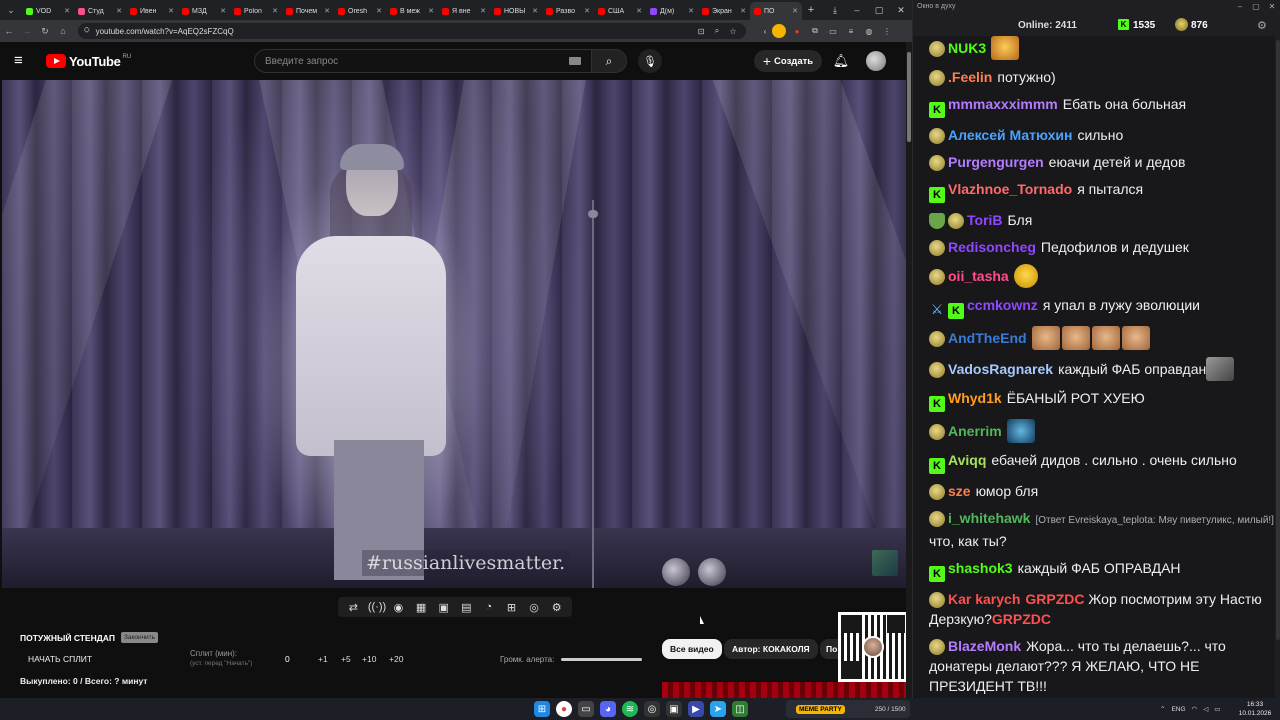  I want to click on chat-username: shashok3, so click(980, 568).